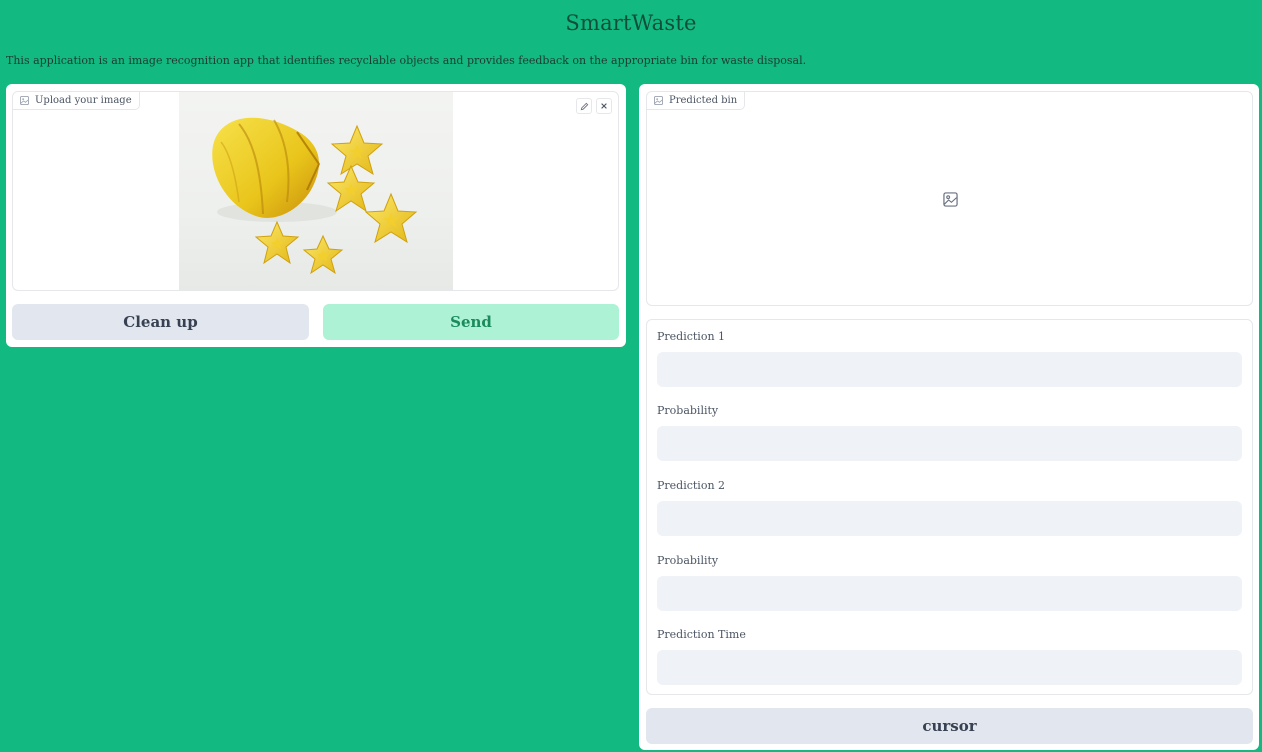 This screenshot has width=1262, height=752. Describe the element at coordinates (949, 518) in the screenshot. I see `prediction-2-field` at that location.